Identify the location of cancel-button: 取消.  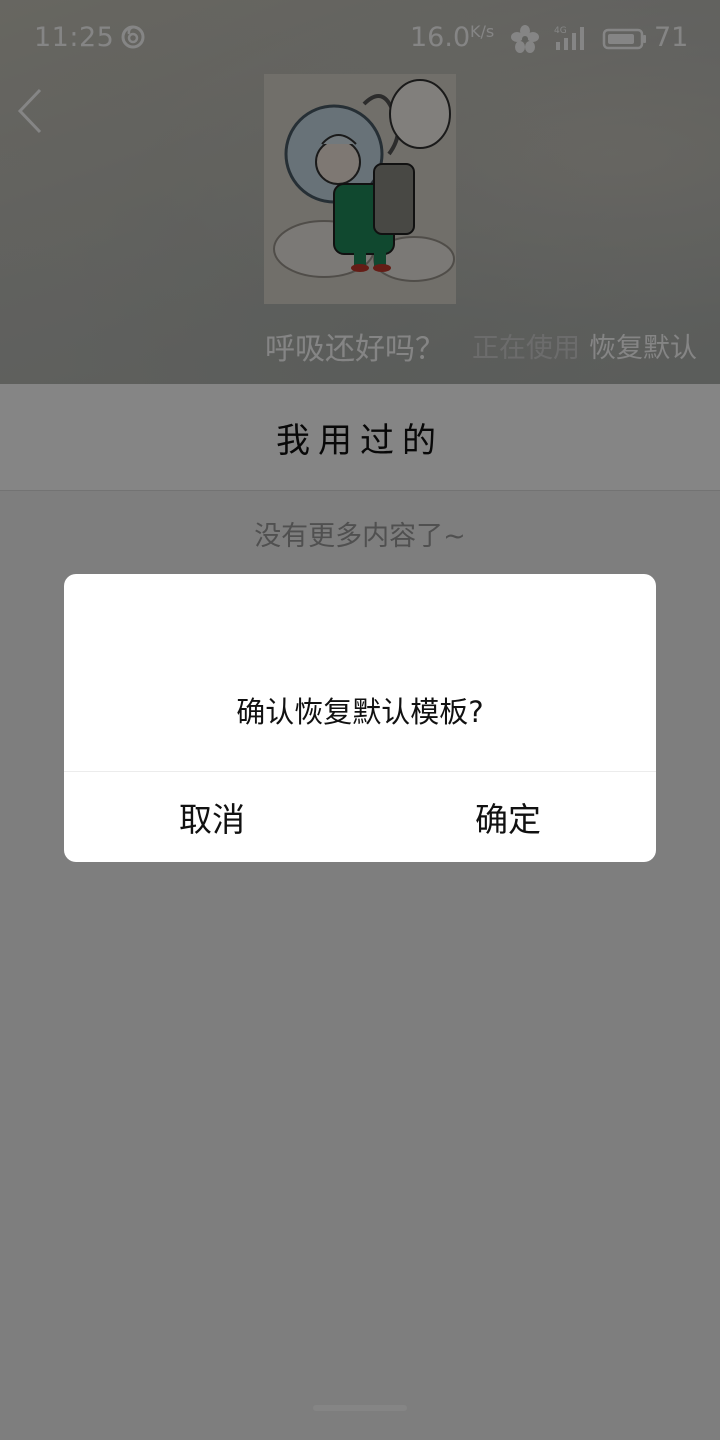
(212, 817).